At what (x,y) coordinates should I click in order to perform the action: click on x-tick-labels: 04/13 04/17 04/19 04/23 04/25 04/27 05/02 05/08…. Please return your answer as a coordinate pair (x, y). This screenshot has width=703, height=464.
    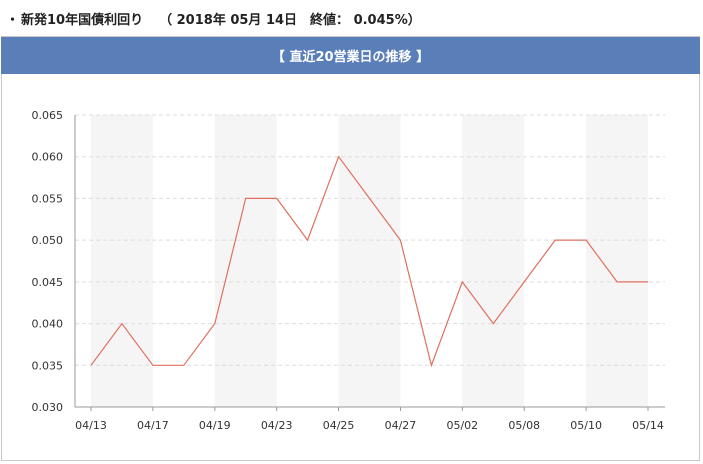
    Looking at the image, I should click on (369, 425).